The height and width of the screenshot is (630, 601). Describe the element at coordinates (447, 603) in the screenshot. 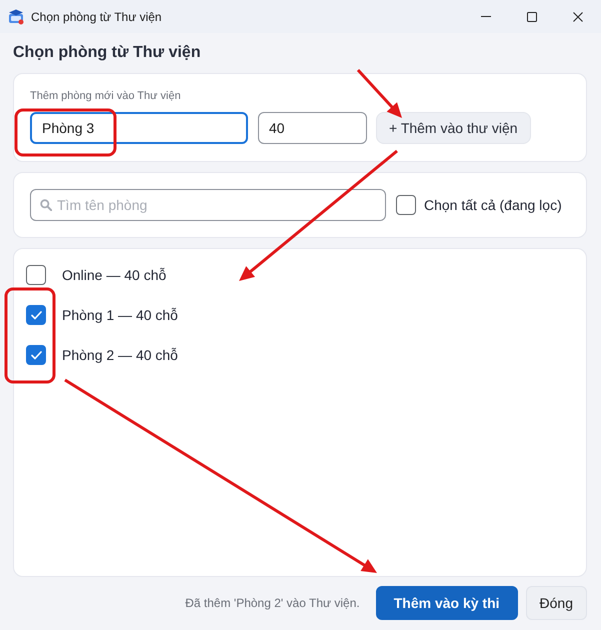

I see `add-to-exam-button: Thêm vào kỳ thi` at that location.